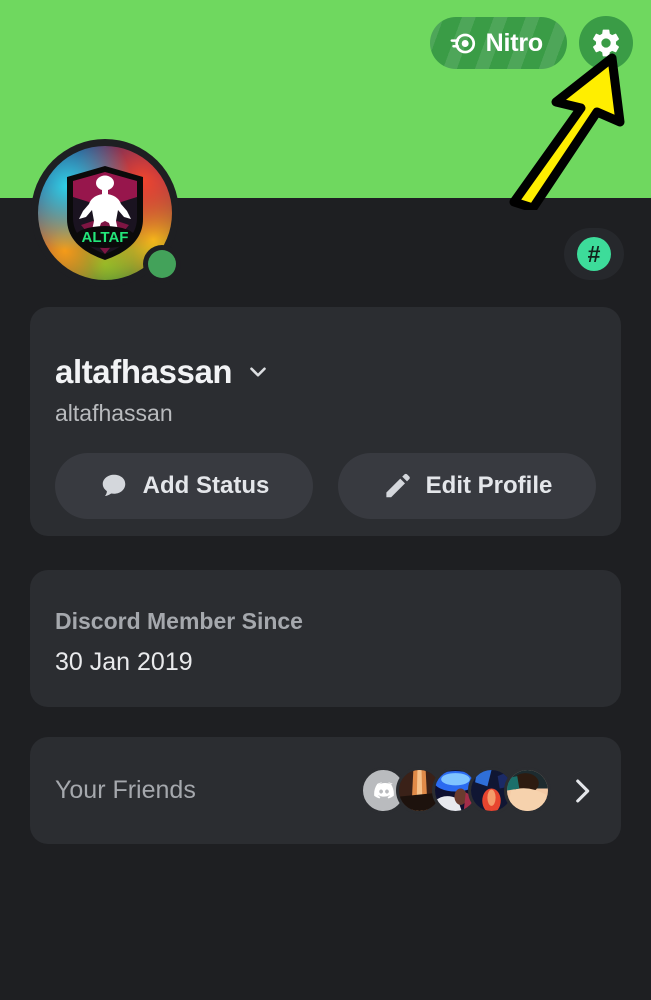 The width and height of the screenshot is (651, 1000). I want to click on banner-actions: Nitro, so click(531, 43).